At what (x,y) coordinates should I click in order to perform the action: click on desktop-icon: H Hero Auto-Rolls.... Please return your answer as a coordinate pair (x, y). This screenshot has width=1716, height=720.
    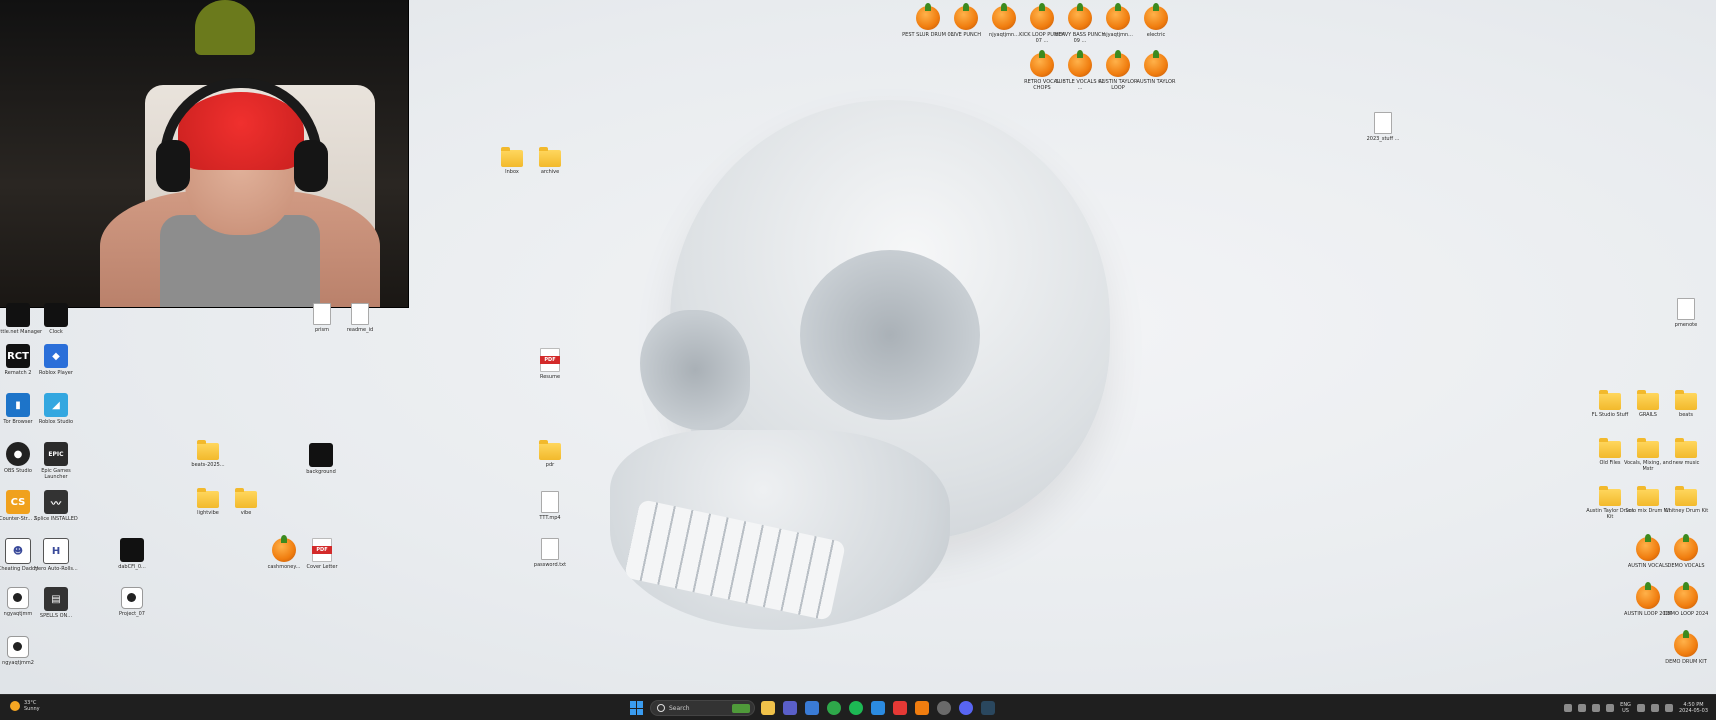
    Looking at the image, I should click on (56, 555).